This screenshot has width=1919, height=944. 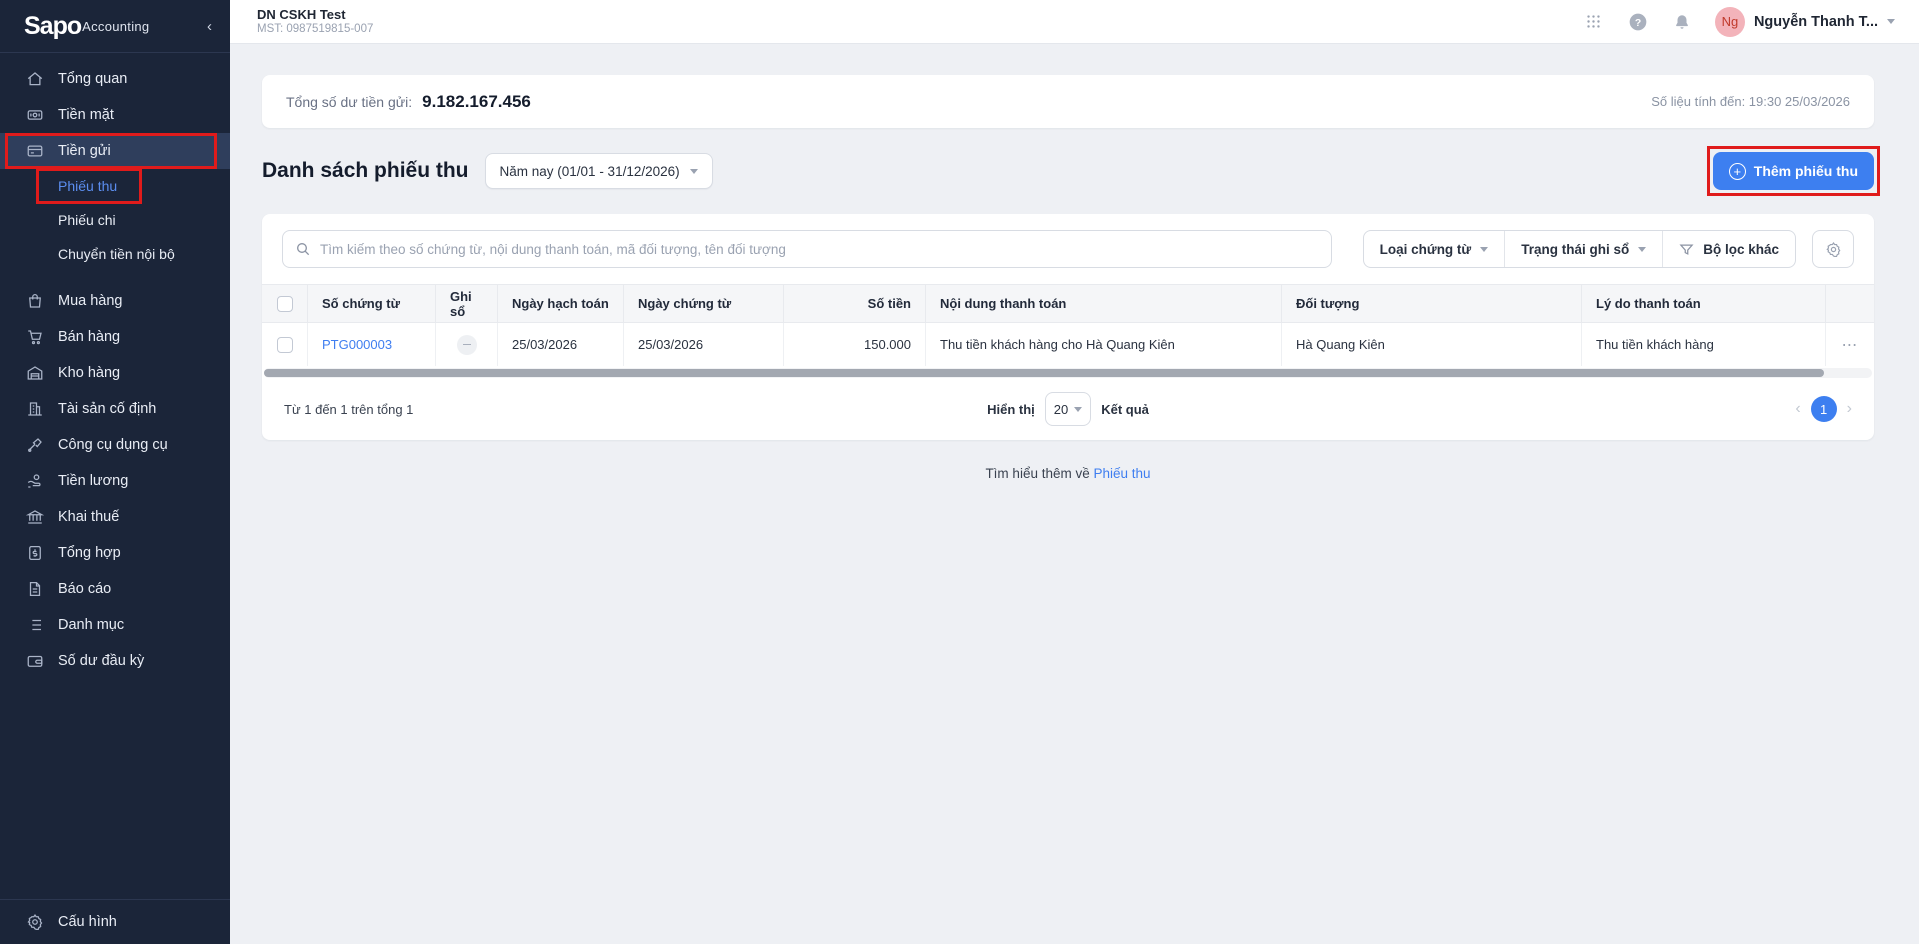 I want to click on column-header-recorded: Ghi sổ, so click(x=467, y=303).